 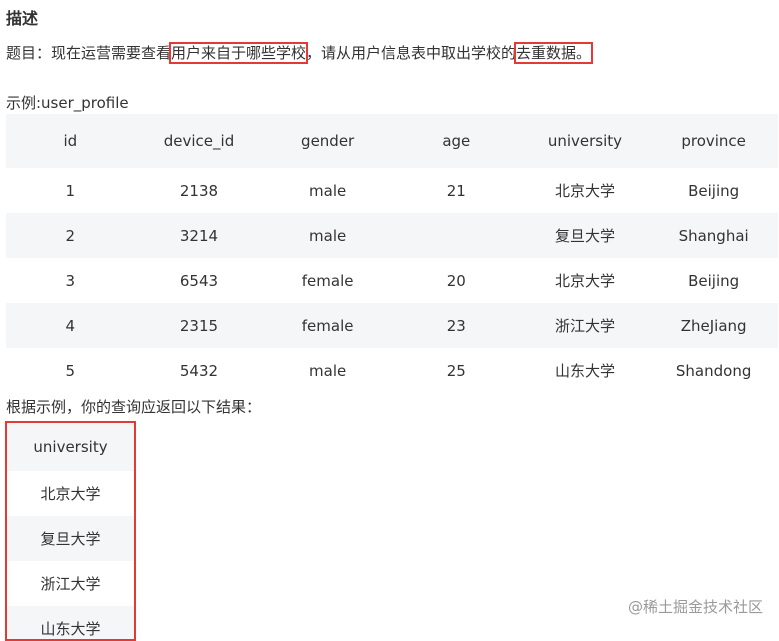 I want to click on cell-province: Shanghai, so click(x=713, y=235).